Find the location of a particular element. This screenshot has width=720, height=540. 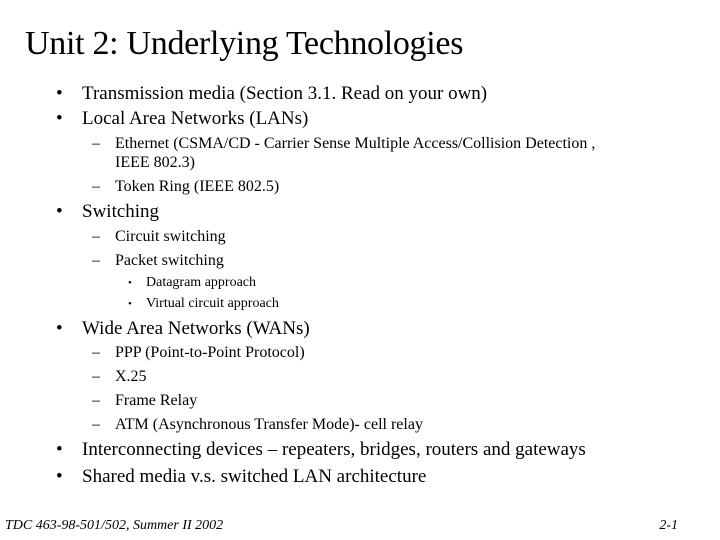

bullet-text: Wide Area Networks (WANs) is located at coordinates (196, 328).